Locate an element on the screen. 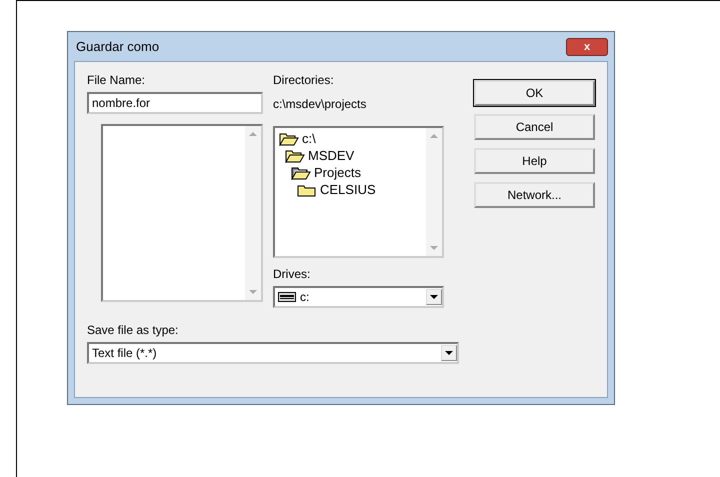 This screenshot has height=477, width=720. directory-item: CELSIUS is located at coordinates (348, 189).